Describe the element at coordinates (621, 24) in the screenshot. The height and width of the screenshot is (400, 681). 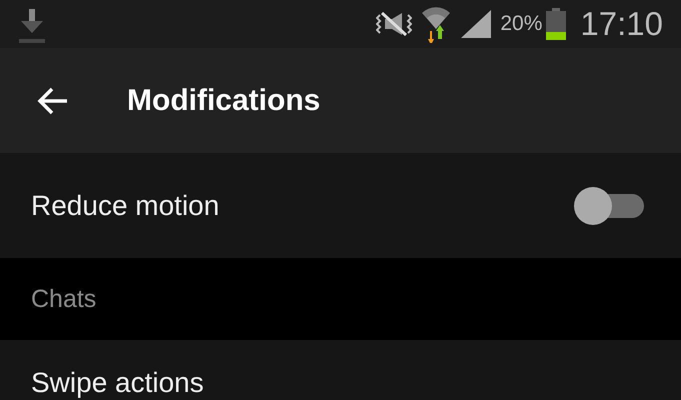
I see `clock: 17:10` at that location.